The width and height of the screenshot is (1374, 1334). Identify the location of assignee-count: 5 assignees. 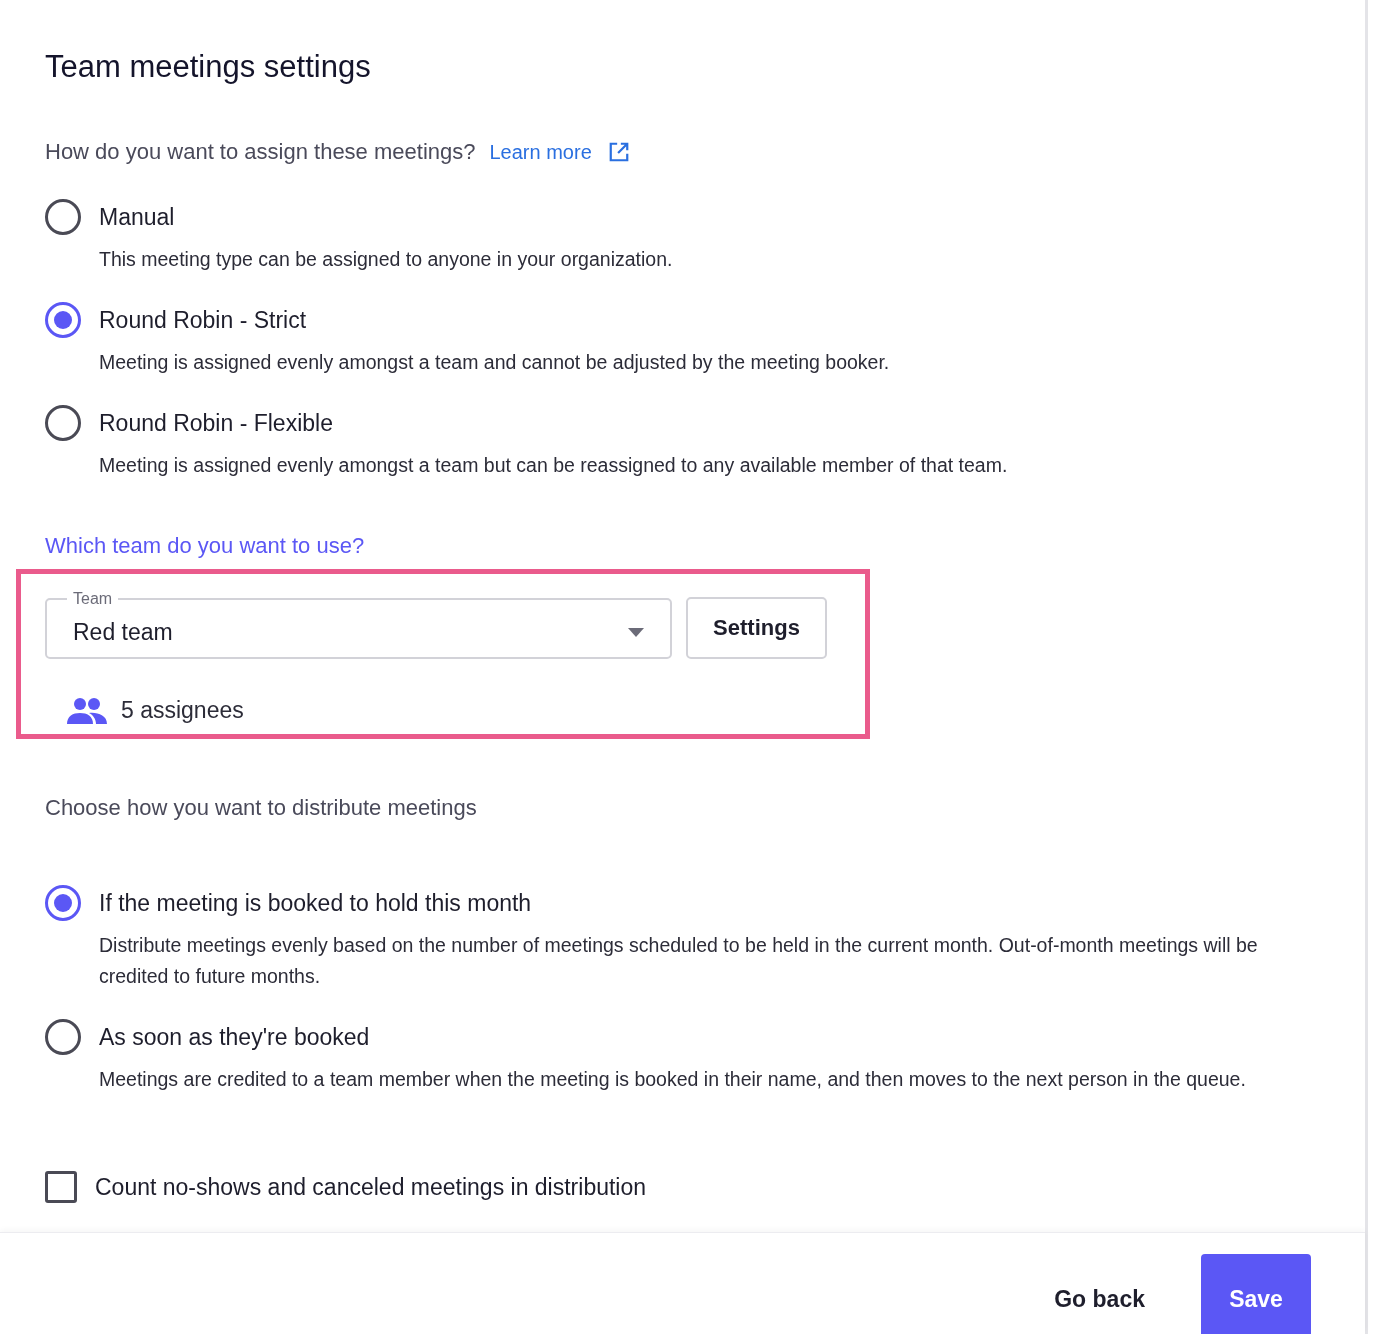
(182, 710).